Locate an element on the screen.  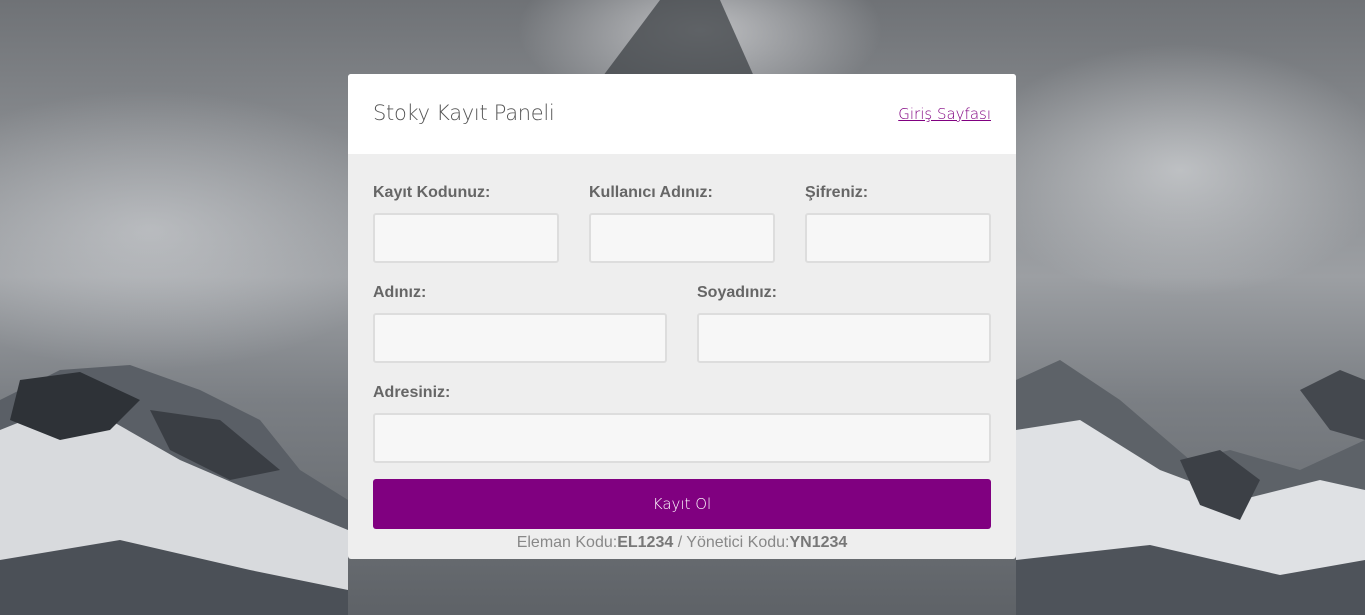
password-label: Şifreniz: is located at coordinates (837, 192).